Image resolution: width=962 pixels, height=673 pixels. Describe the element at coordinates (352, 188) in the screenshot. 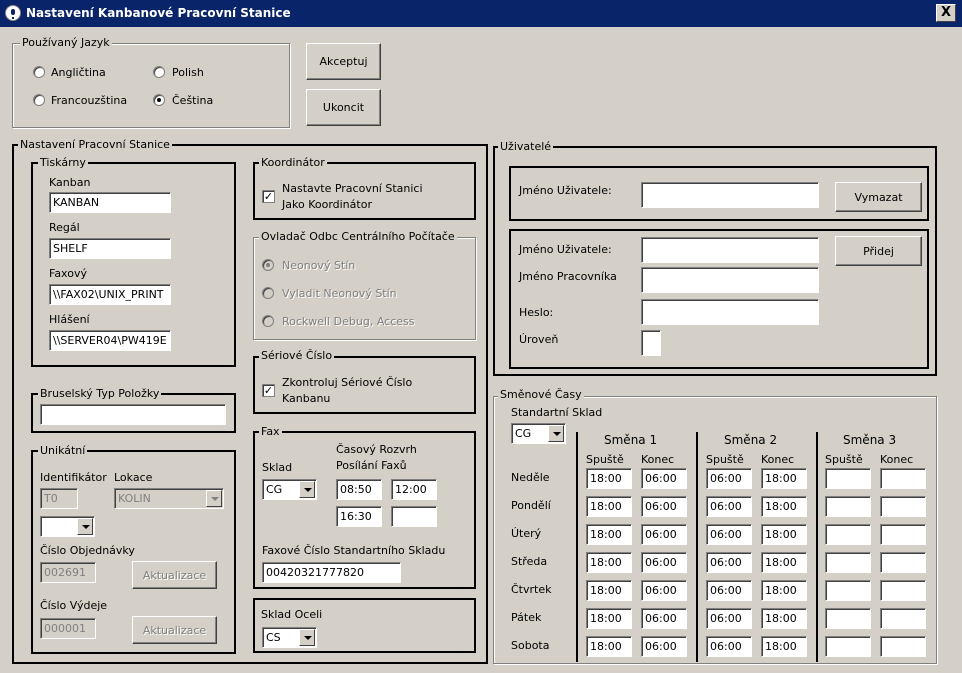

I see `coordinator-label-1: Nastavte Pracovní Stanici` at that location.